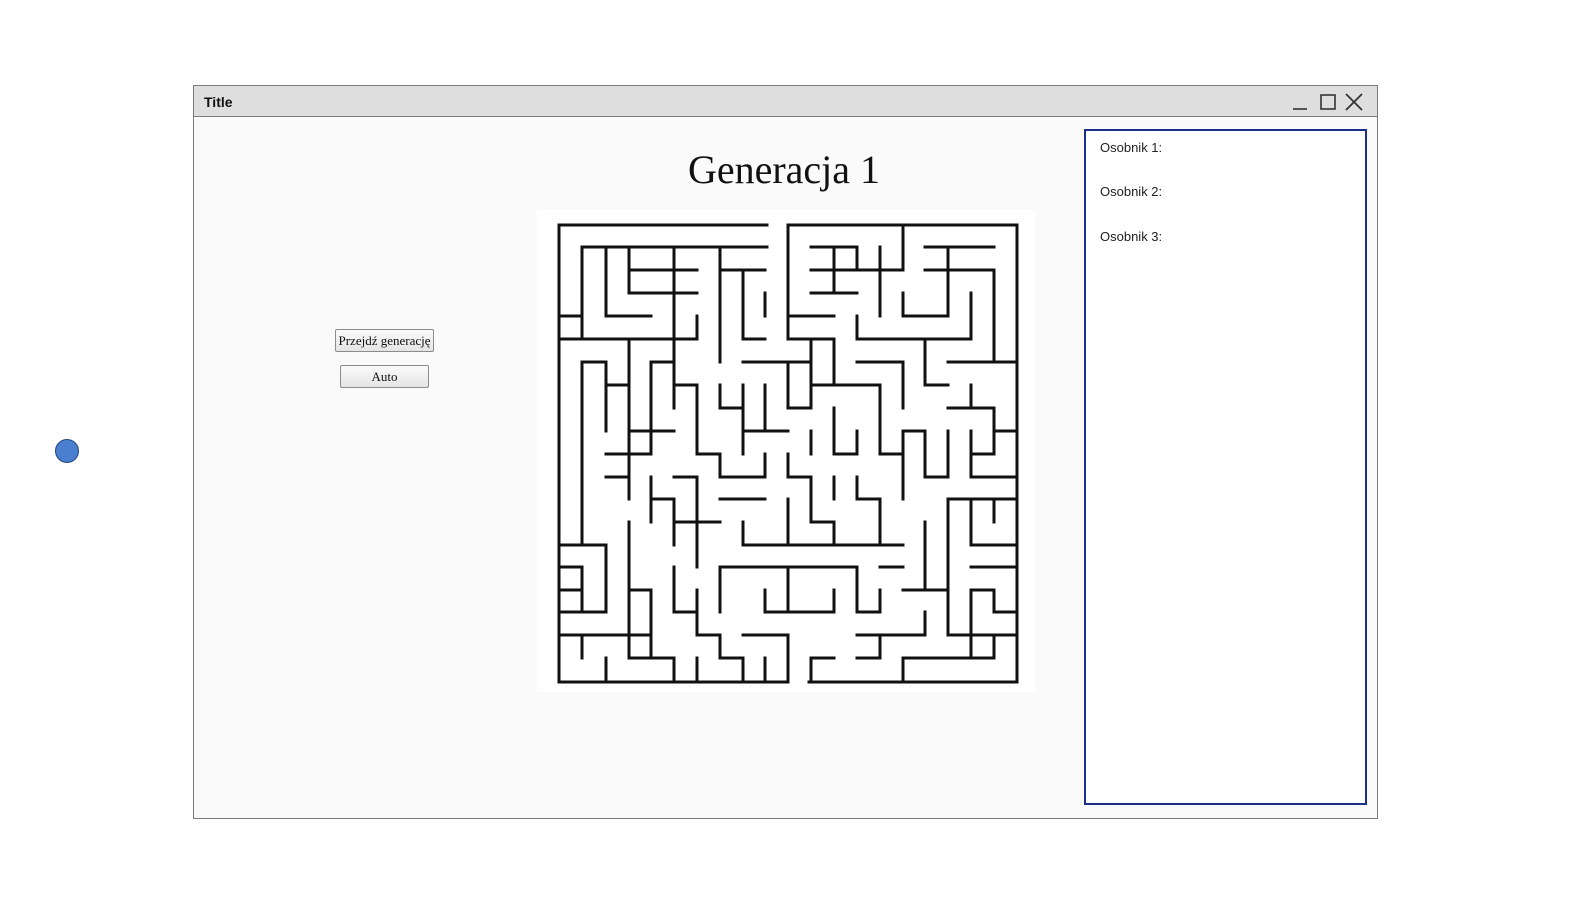 The width and height of the screenshot is (1582, 911). I want to click on window-title: Title, so click(218, 102).